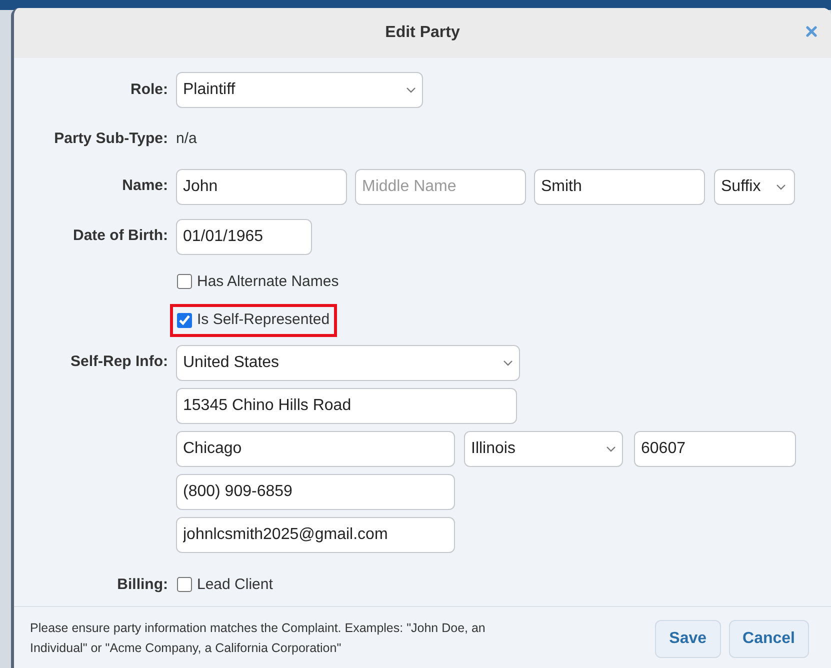 The height and width of the screenshot is (668, 831). Describe the element at coordinates (111, 139) in the screenshot. I see `field-label: Party Sub-Type:` at that location.